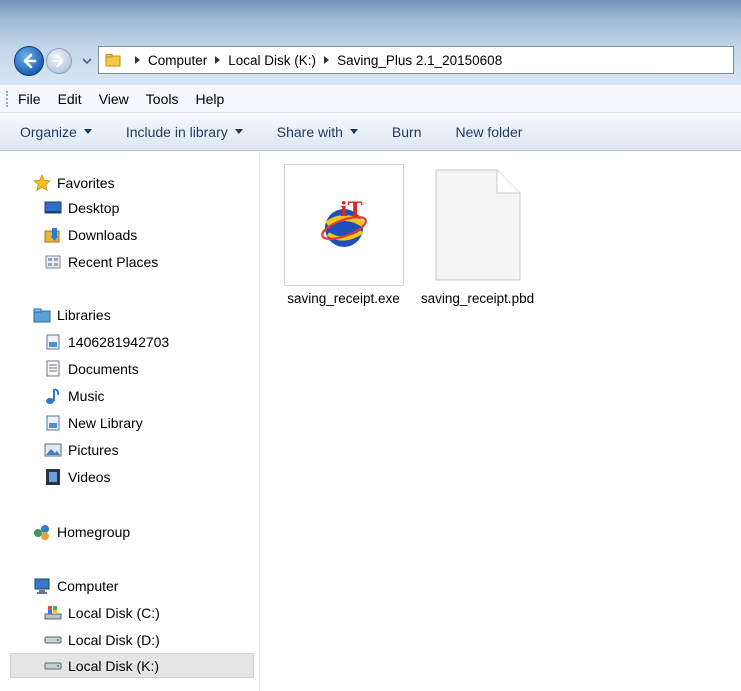 The image size is (741, 691). I want to click on nav-local-disk-k: Local Disk (K:), so click(132, 665).